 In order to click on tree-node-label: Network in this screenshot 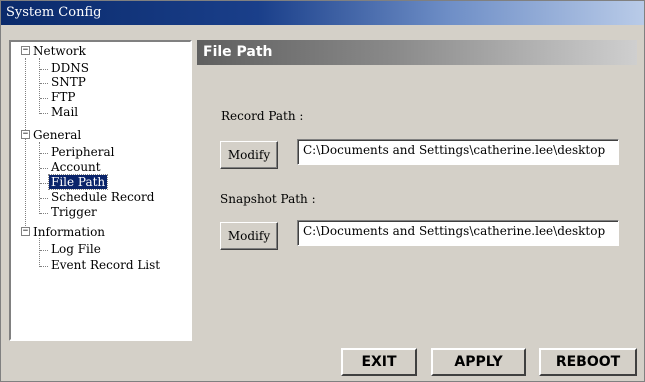, I will do `click(59, 51)`.